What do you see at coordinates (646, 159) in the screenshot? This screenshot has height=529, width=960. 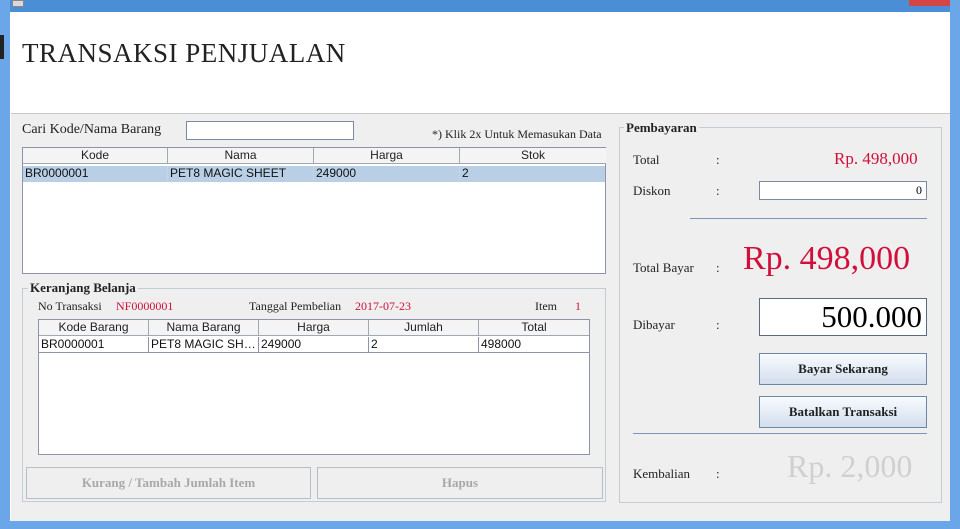 I see `total-label: Total` at bounding box center [646, 159].